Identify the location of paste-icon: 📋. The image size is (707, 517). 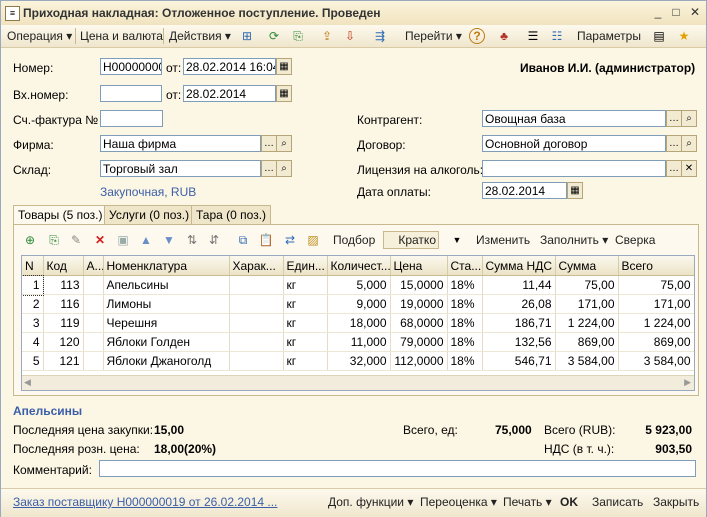
(266, 240).